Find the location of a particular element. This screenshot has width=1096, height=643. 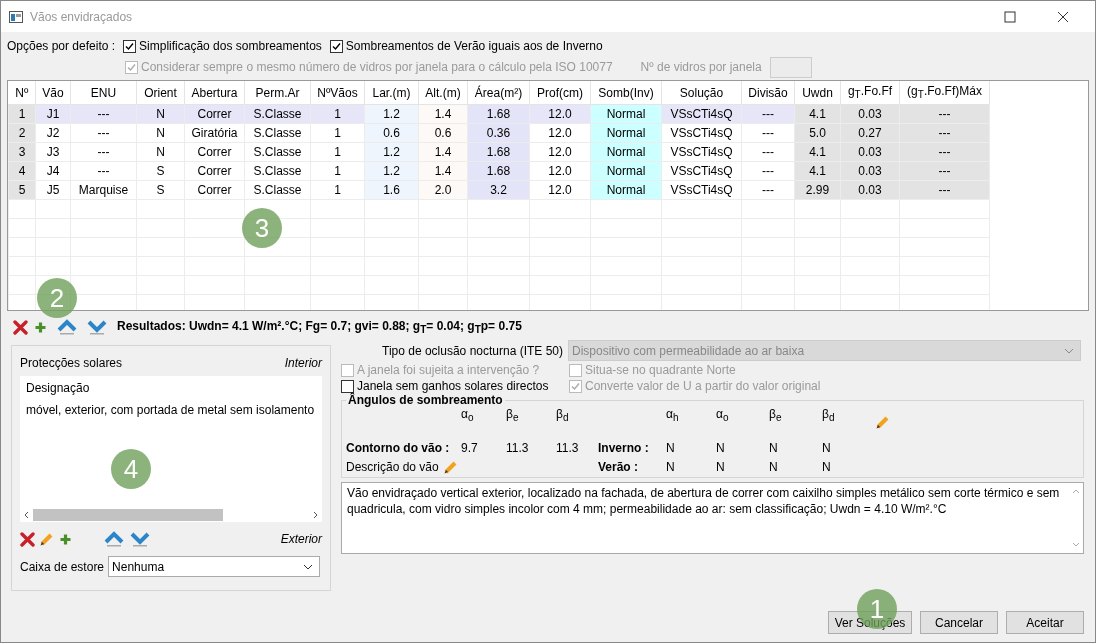

glass-count-label: Nº de vidros por janela is located at coordinates (701, 67).